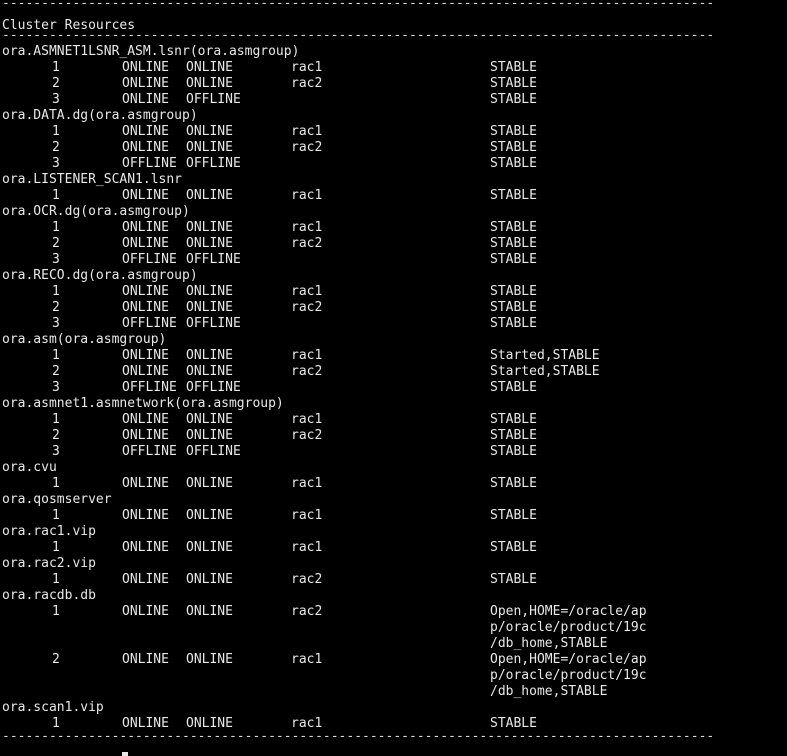  What do you see at coordinates (92, 179) in the screenshot?
I see `resource-name: ora.LISTENER_SCAN1.lsnr` at bounding box center [92, 179].